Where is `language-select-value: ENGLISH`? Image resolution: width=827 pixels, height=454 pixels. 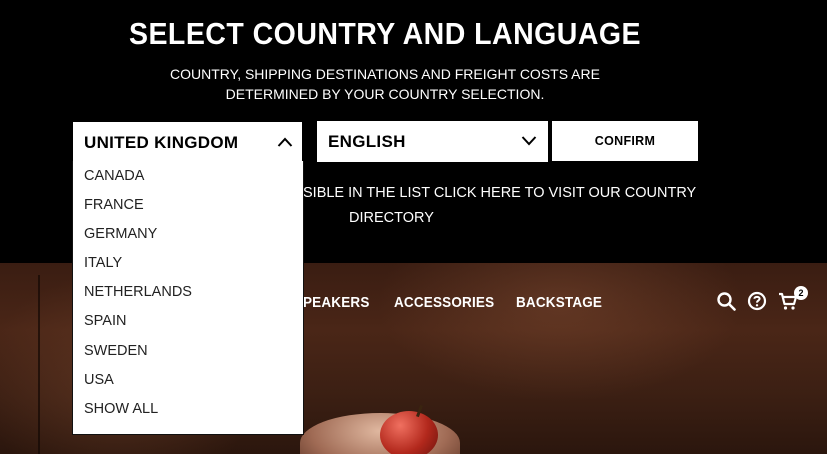
language-select-value: ENGLISH is located at coordinates (367, 141).